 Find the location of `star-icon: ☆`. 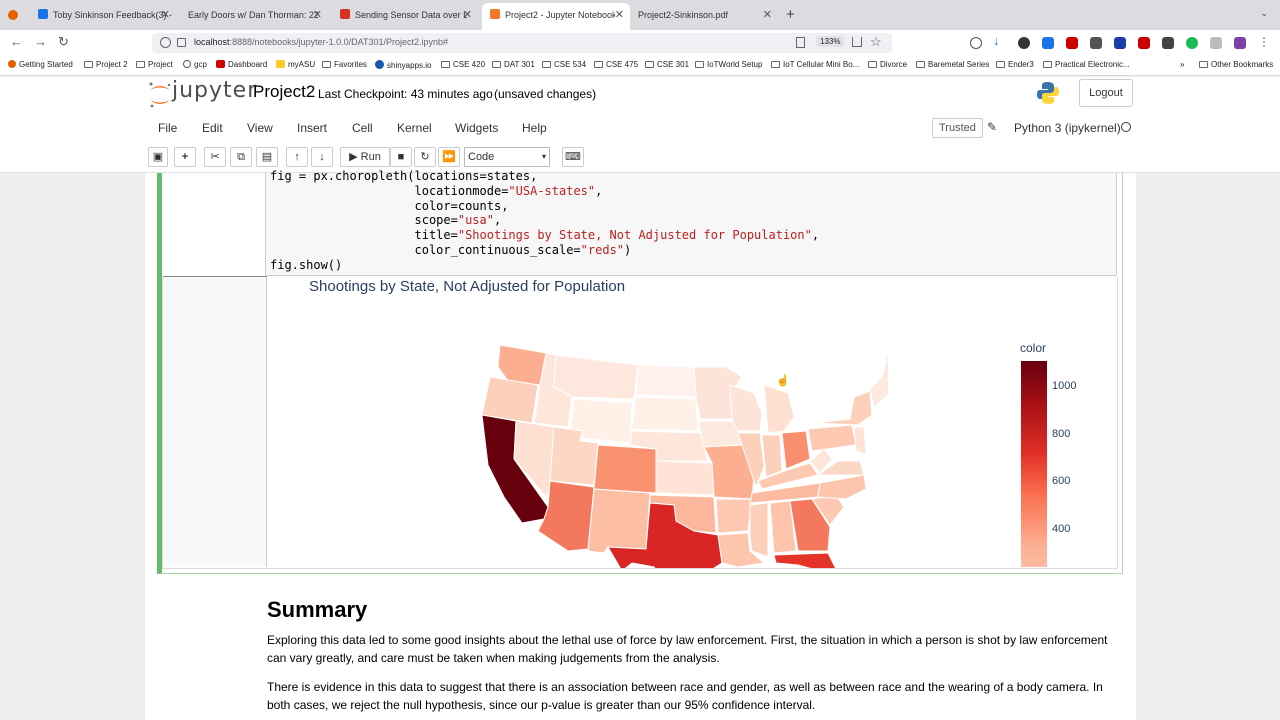

star-icon: ☆ is located at coordinates (876, 42).